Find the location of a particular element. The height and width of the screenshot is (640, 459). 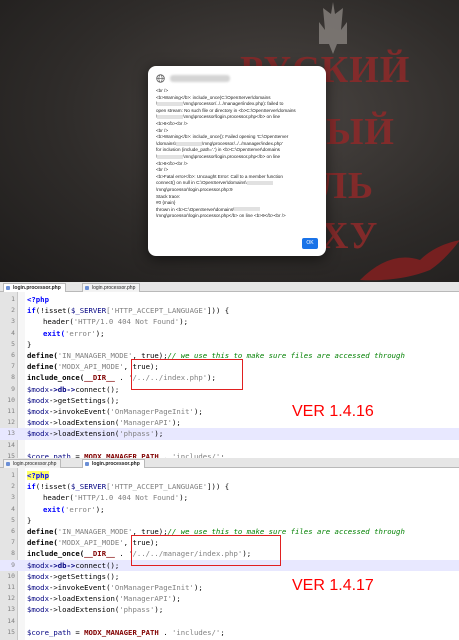

code-token: __DIR__ is located at coordinates (99, 378).